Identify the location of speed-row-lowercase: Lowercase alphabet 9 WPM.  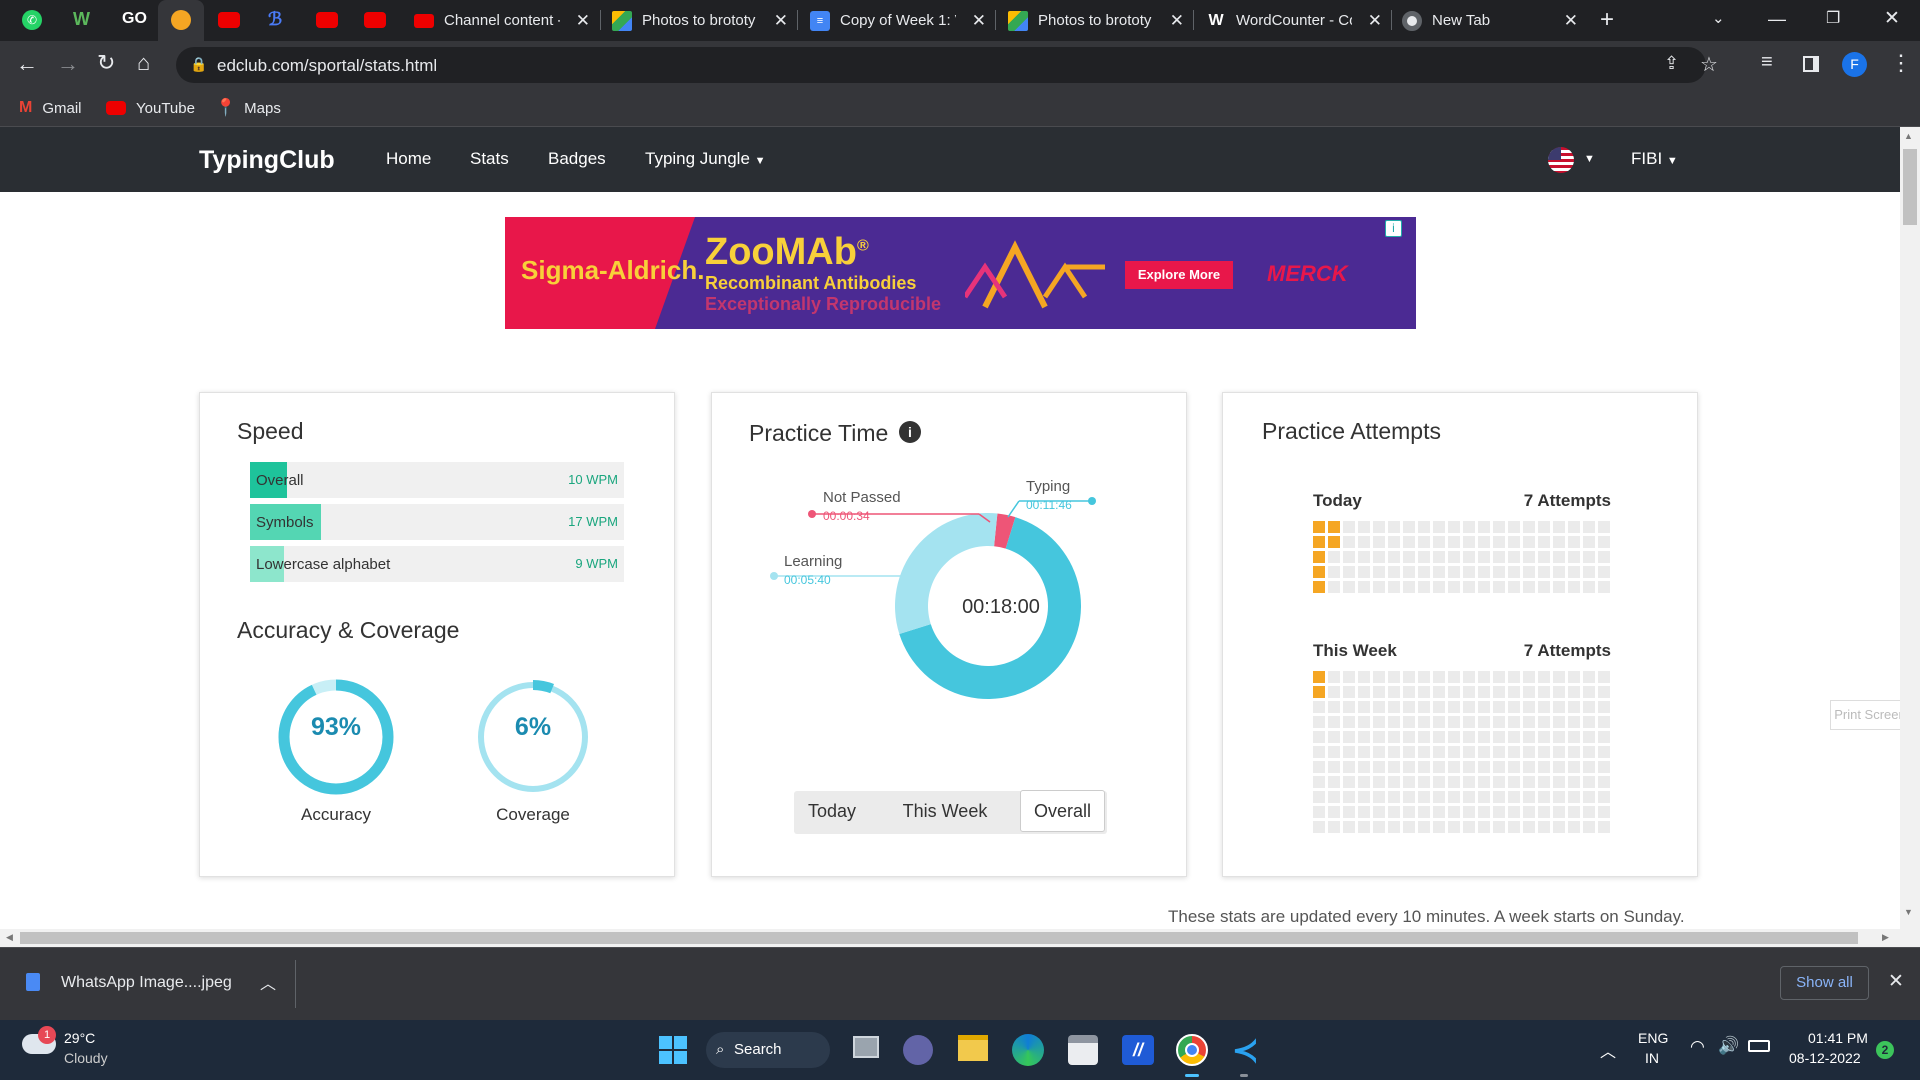
(437, 564).